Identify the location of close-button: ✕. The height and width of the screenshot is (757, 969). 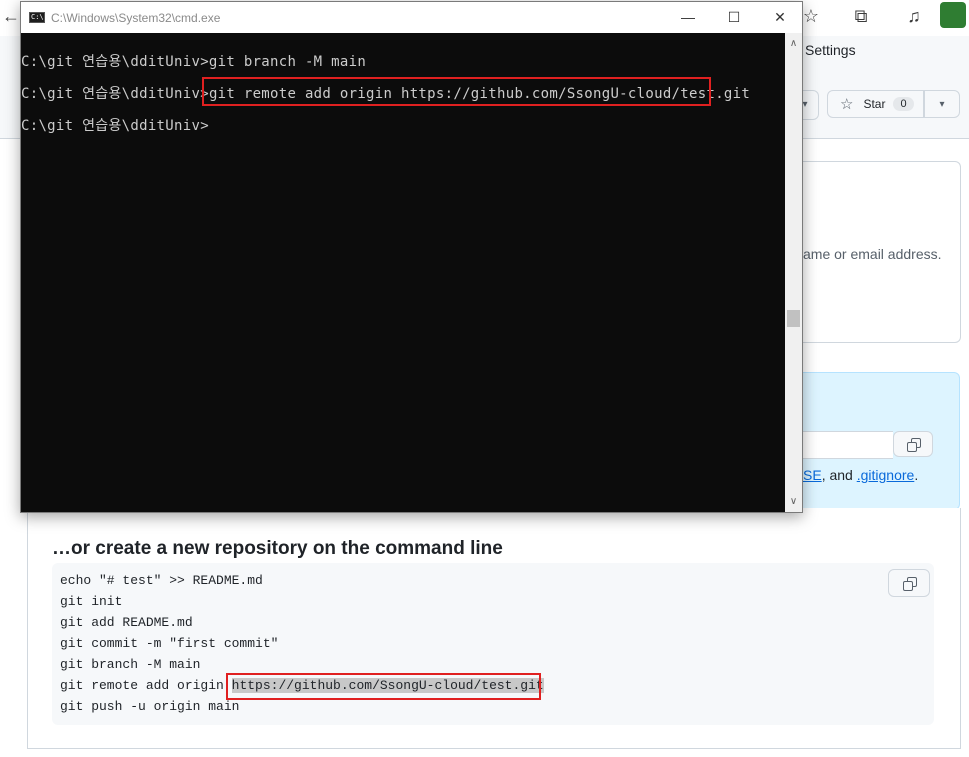
(780, 17).